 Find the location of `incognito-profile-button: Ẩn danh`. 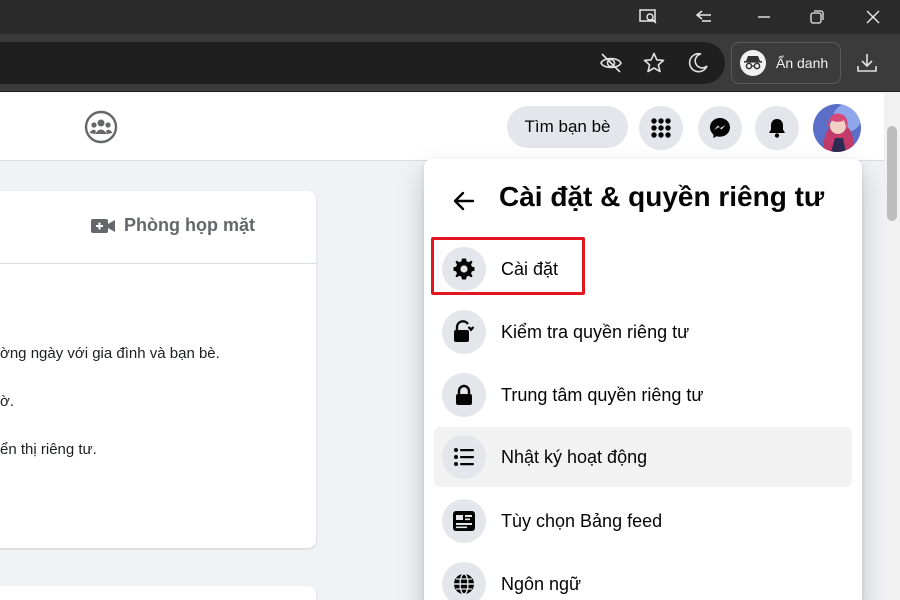

incognito-profile-button: Ẩn danh is located at coordinates (786, 63).